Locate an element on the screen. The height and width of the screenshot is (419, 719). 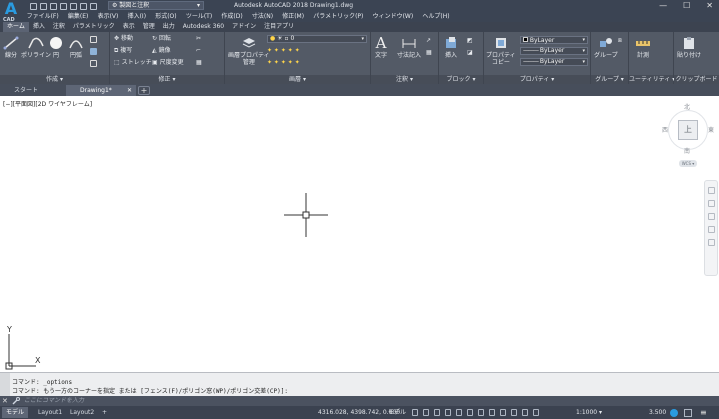
grid-icon is located at coordinates (415, 412).